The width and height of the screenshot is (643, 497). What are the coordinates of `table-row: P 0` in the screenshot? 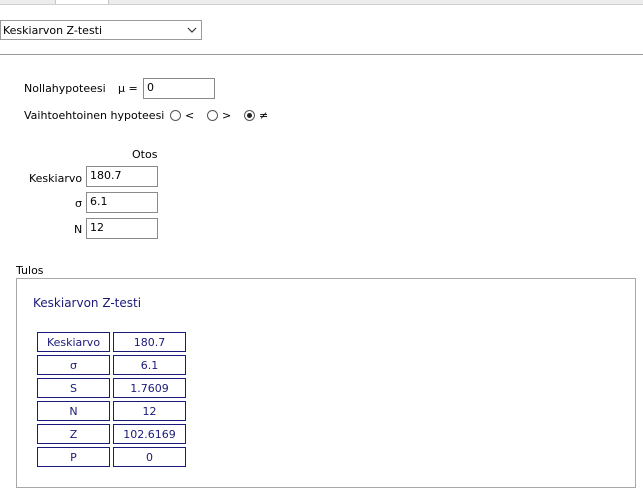 It's located at (111, 457).